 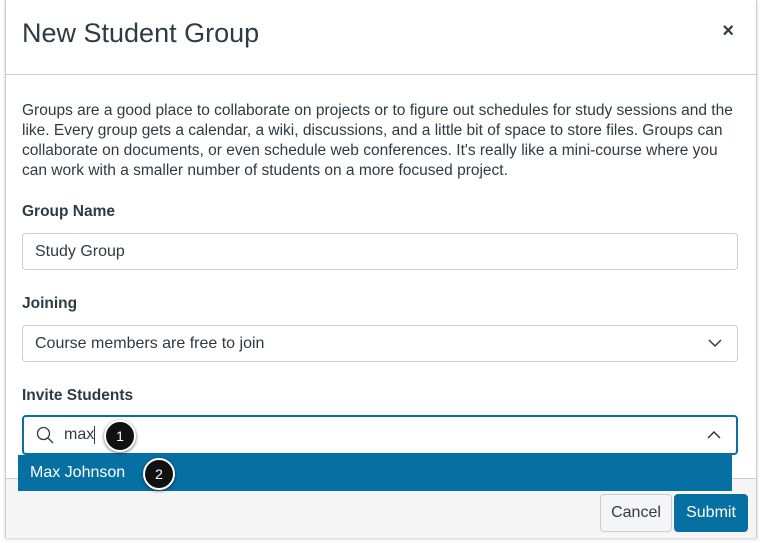 I want to click on divider, so click(x=381, y=74).